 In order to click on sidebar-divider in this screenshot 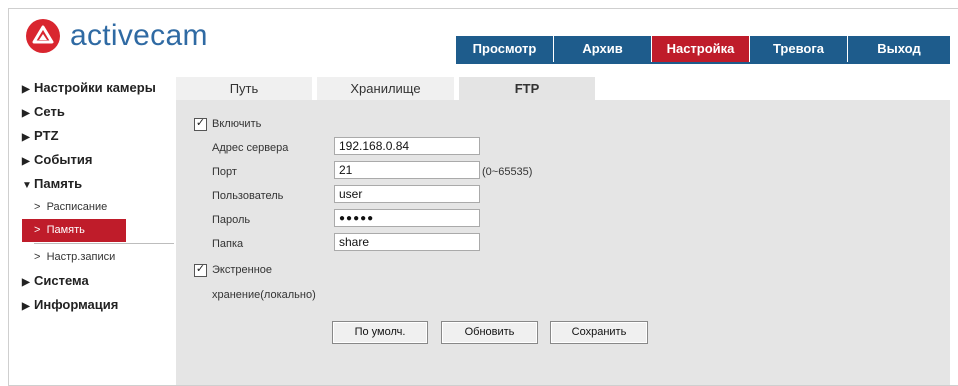, I will do `click(104, 243)`.